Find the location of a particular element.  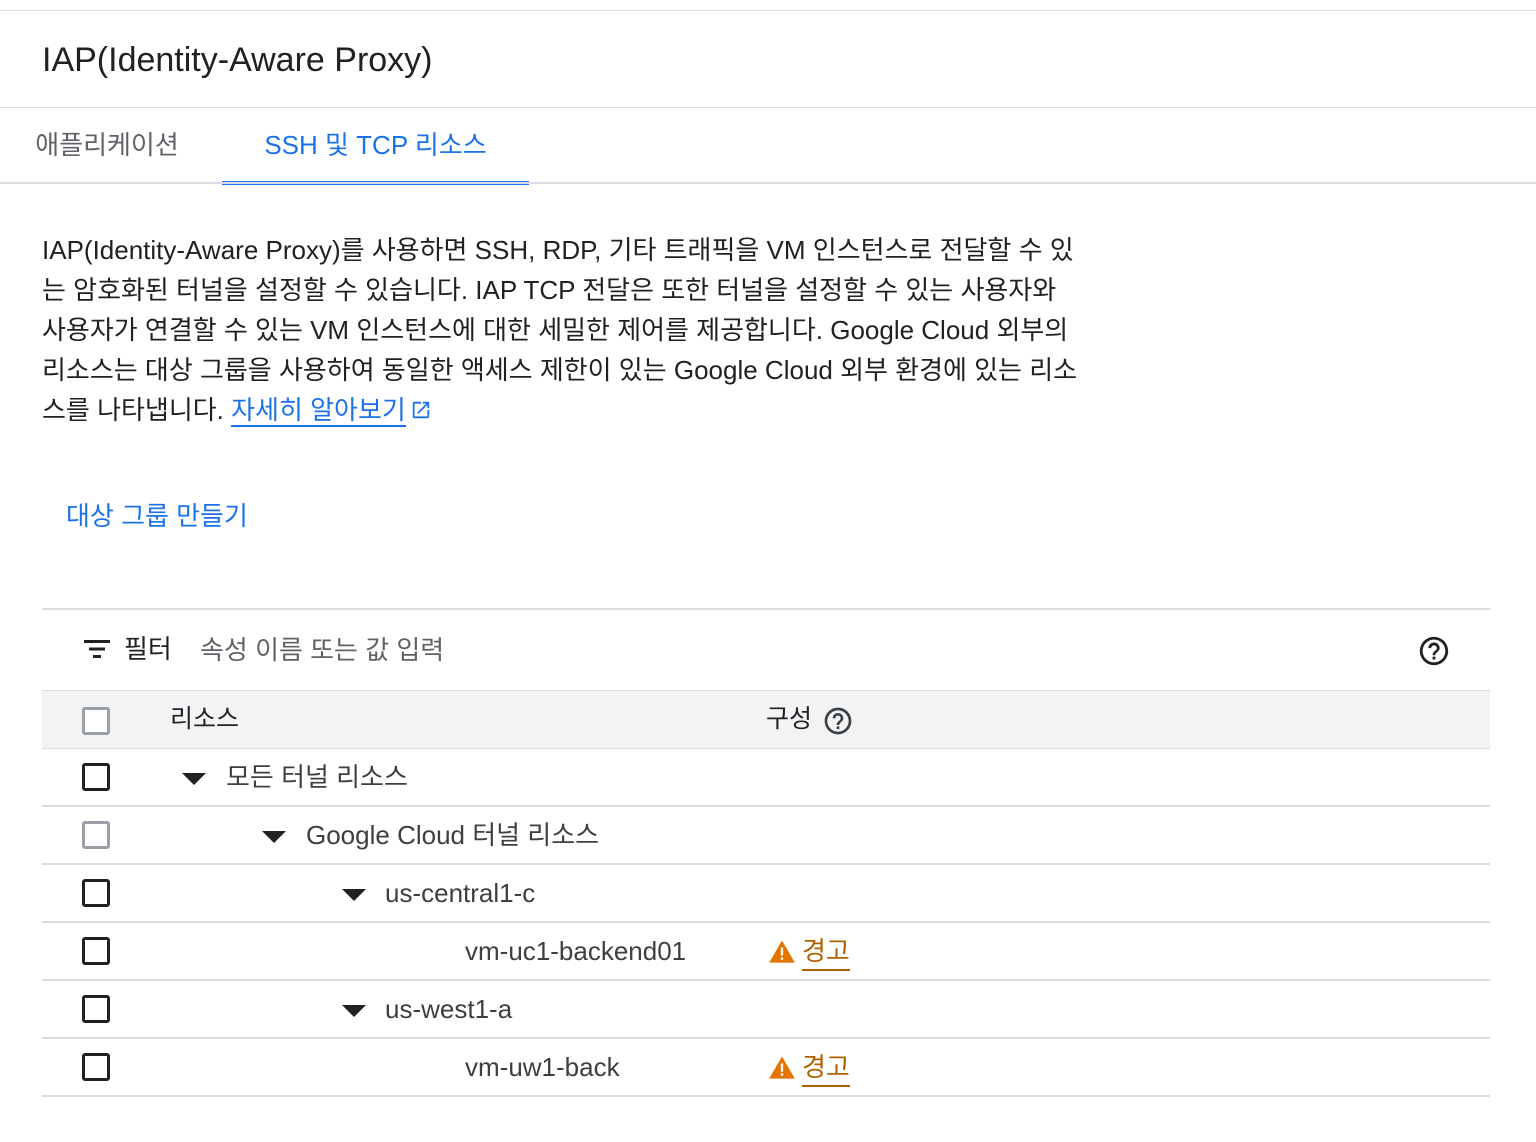

table-row: Google Cloud 터널 리소스 is located at coordinates (766, 836).